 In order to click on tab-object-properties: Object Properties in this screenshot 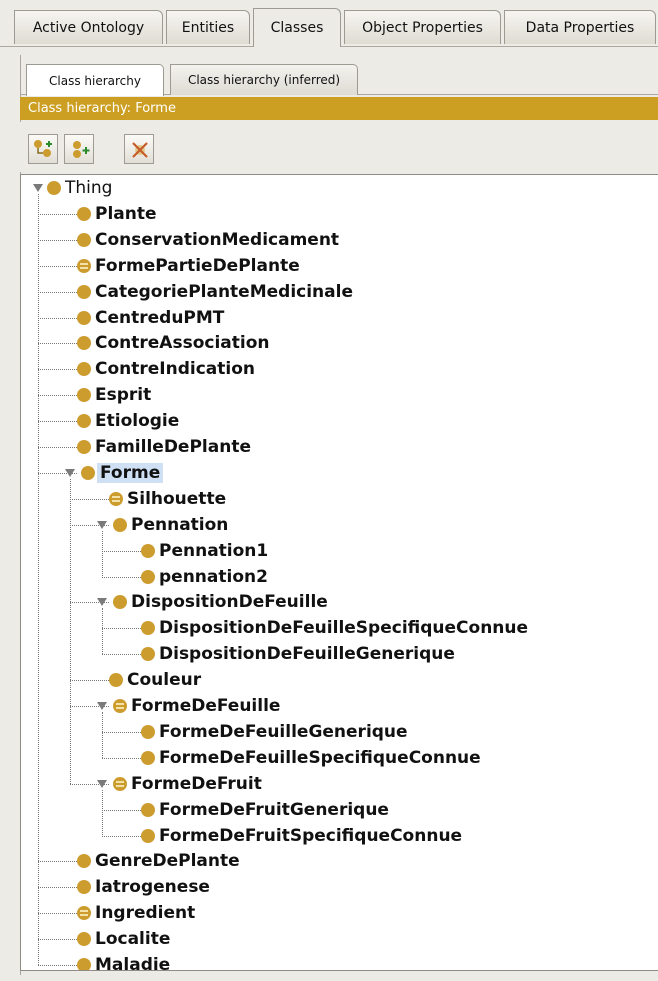, I will do `click(422, 27)`.